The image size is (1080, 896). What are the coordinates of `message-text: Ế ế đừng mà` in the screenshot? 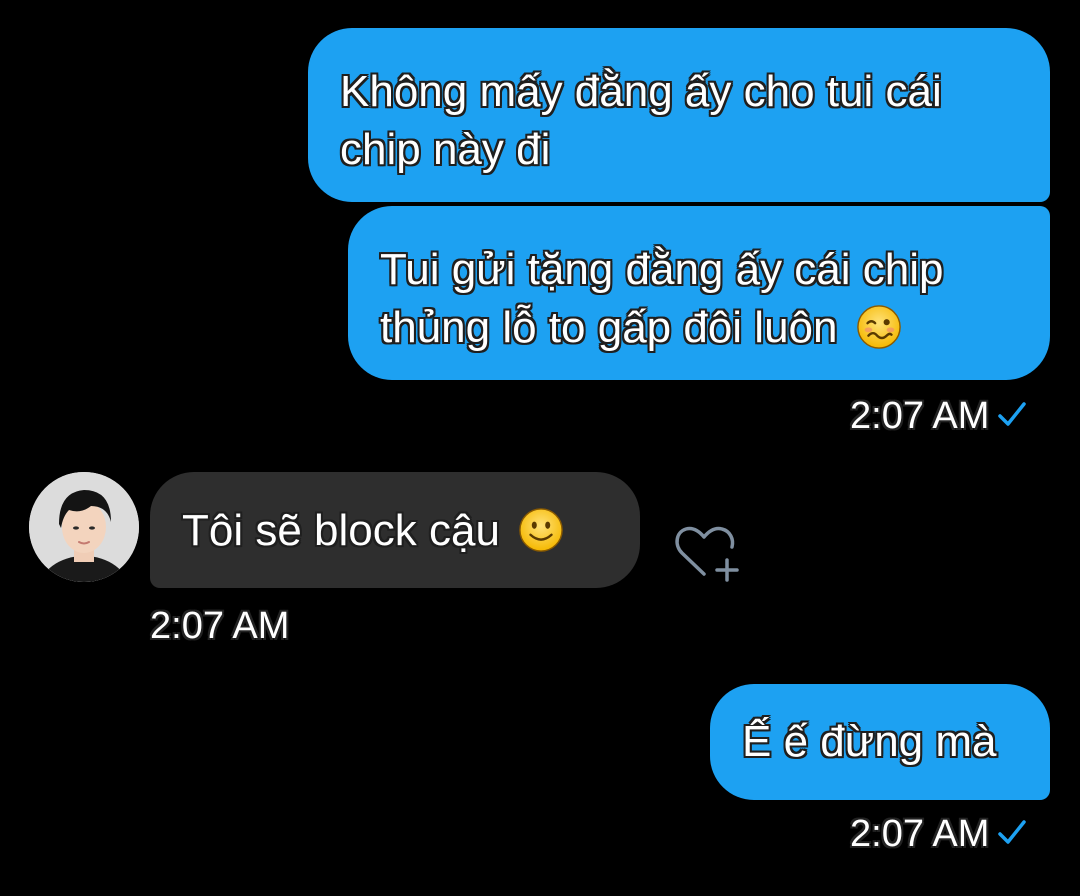 It's located at (869, 741).